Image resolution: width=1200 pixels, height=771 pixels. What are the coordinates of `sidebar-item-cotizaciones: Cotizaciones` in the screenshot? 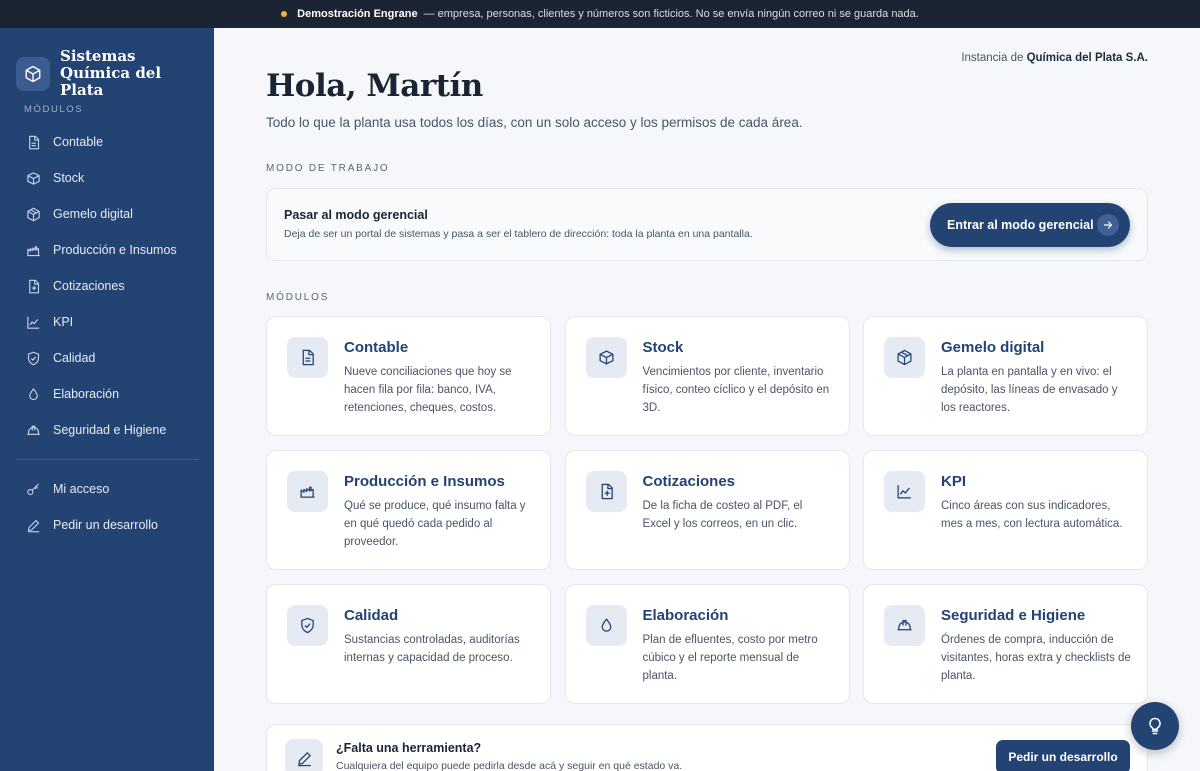 It's located at (108, 286).